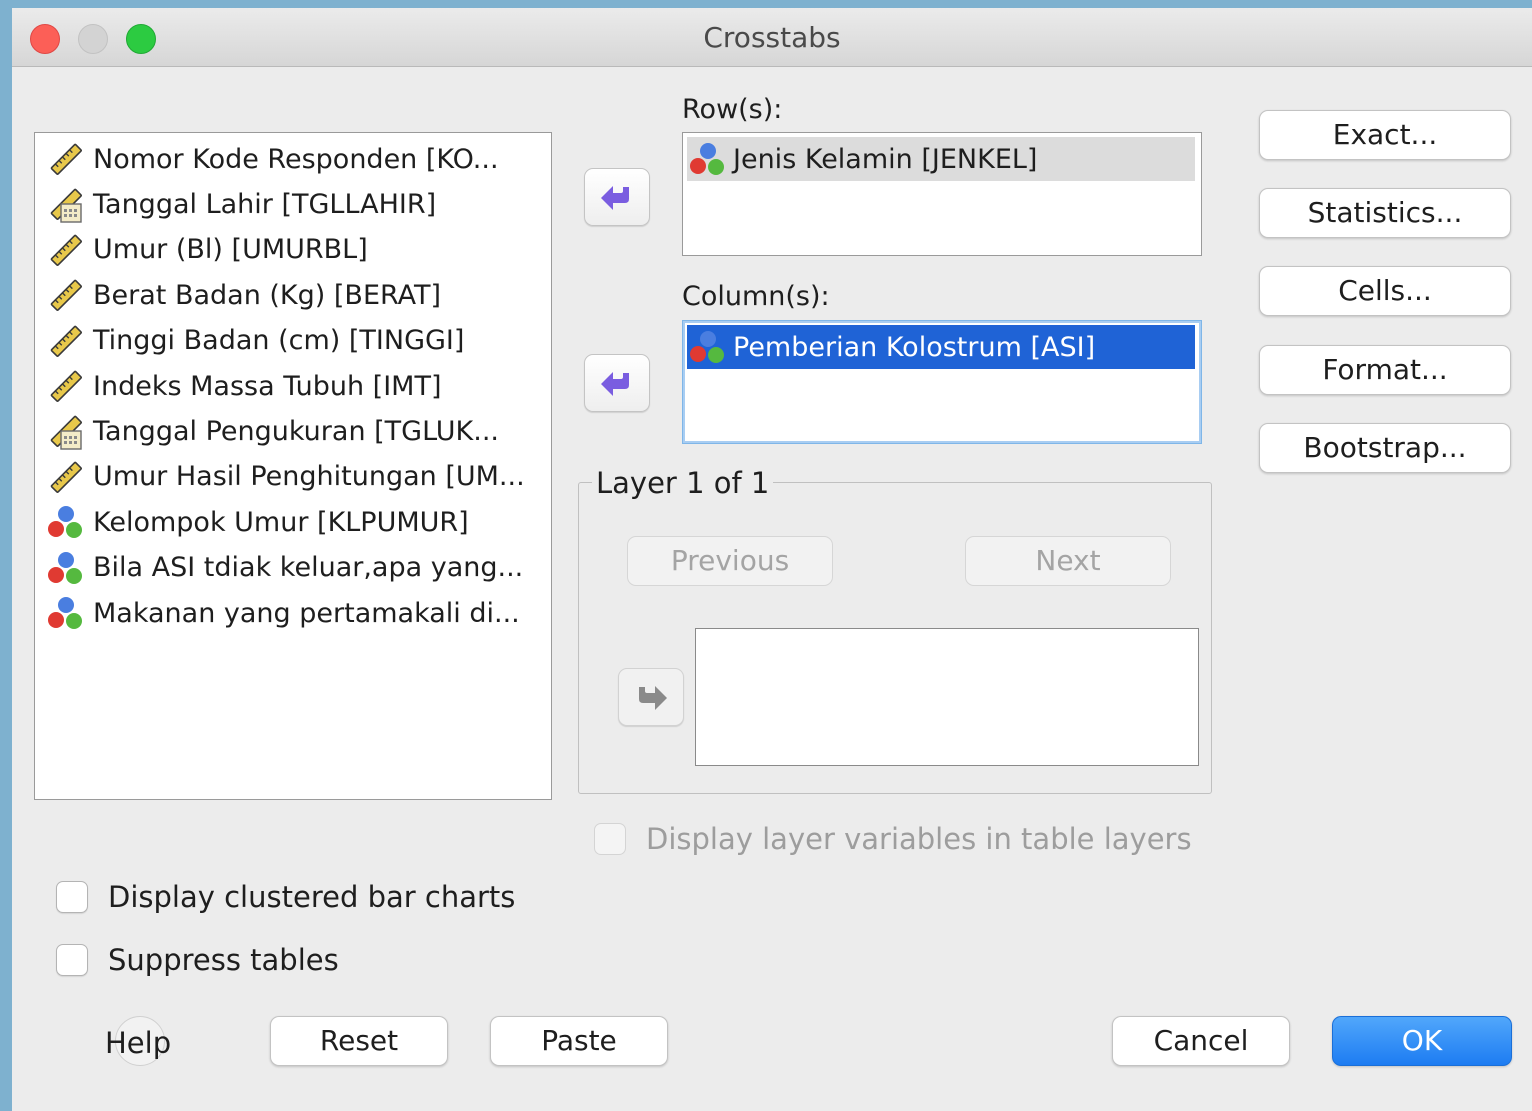  I want to click on row-variable-label: Jenis Kelamin [JENKEL], so click(885, 159).